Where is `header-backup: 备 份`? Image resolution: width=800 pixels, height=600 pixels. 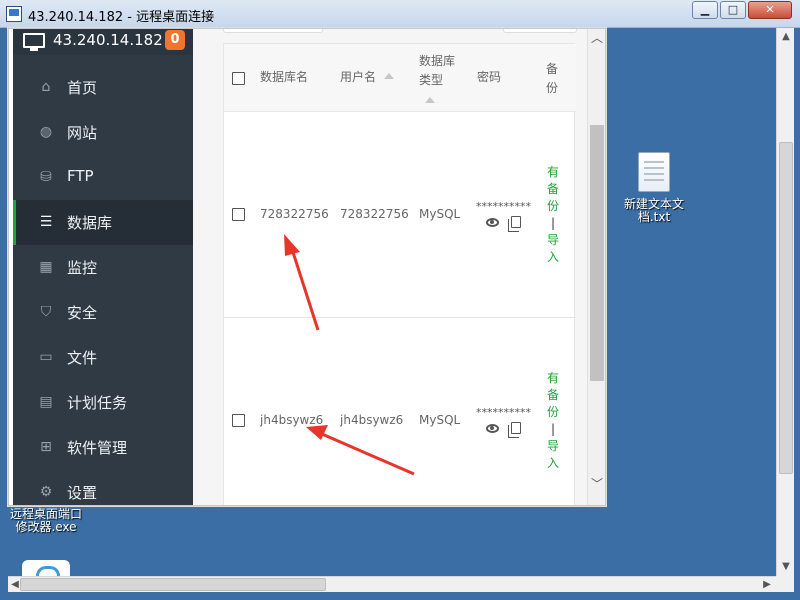 header-backup: 备 份 is located at coordinates (552, 79).